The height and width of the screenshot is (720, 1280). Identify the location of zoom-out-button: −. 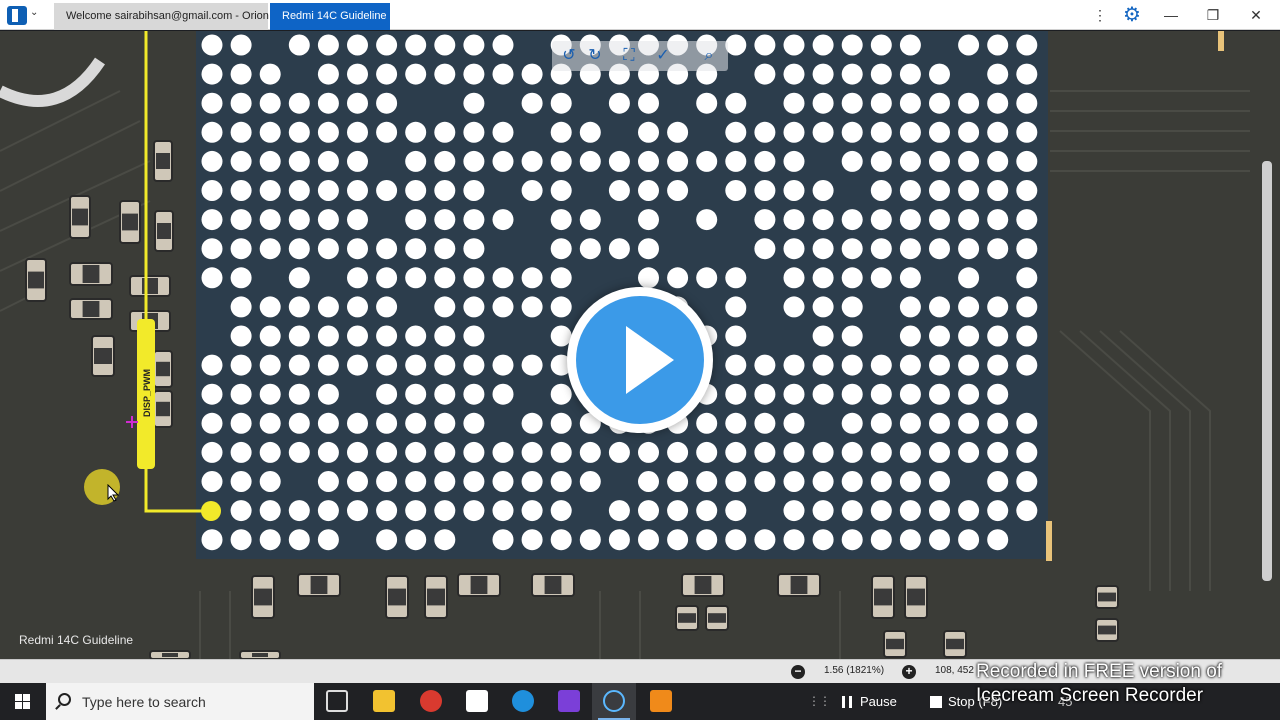
(798, 672).